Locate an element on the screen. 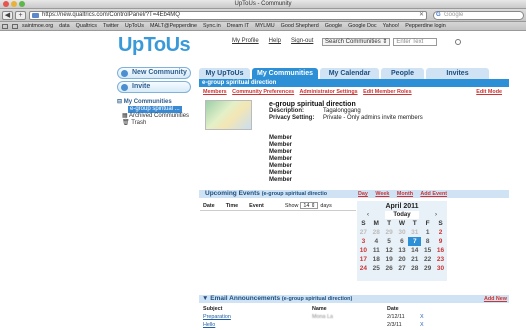  new-community-button: New Community is located at coordinates (154, 73).